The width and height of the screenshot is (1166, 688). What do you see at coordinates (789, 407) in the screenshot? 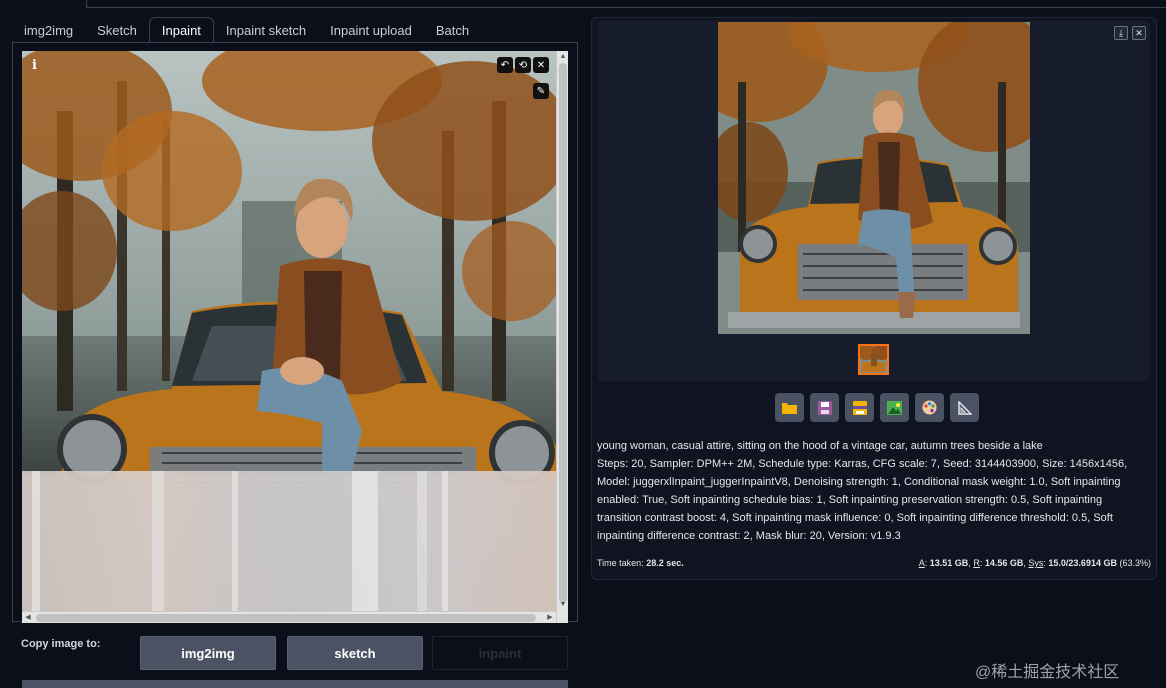
I see `folder-icon` at bounding box center [789, 407].